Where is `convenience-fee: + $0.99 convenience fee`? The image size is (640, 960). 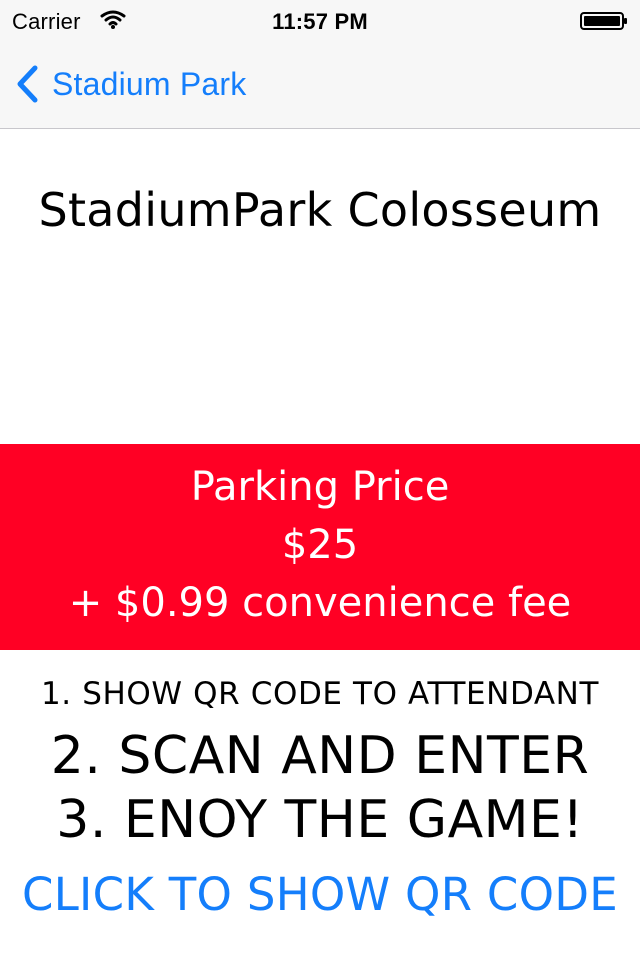
convenience-fee: + $0.99 convenience fee is located at coordinates (320, 603).